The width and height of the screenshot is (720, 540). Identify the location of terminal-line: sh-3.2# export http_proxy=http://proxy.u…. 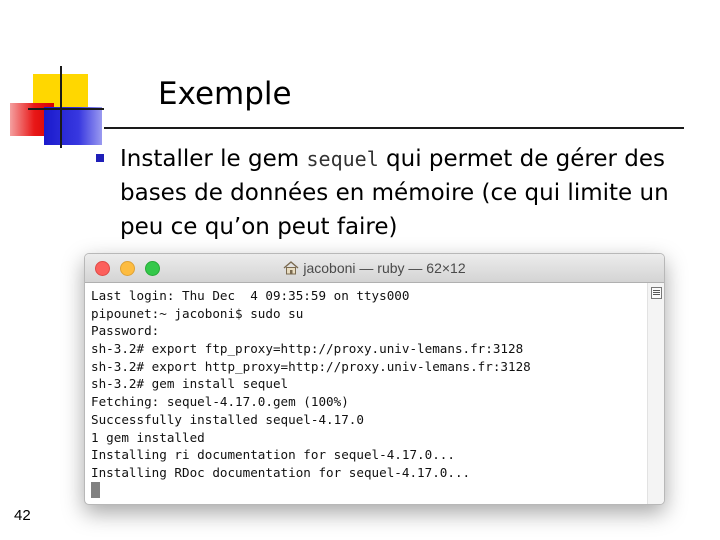
(311, 366).